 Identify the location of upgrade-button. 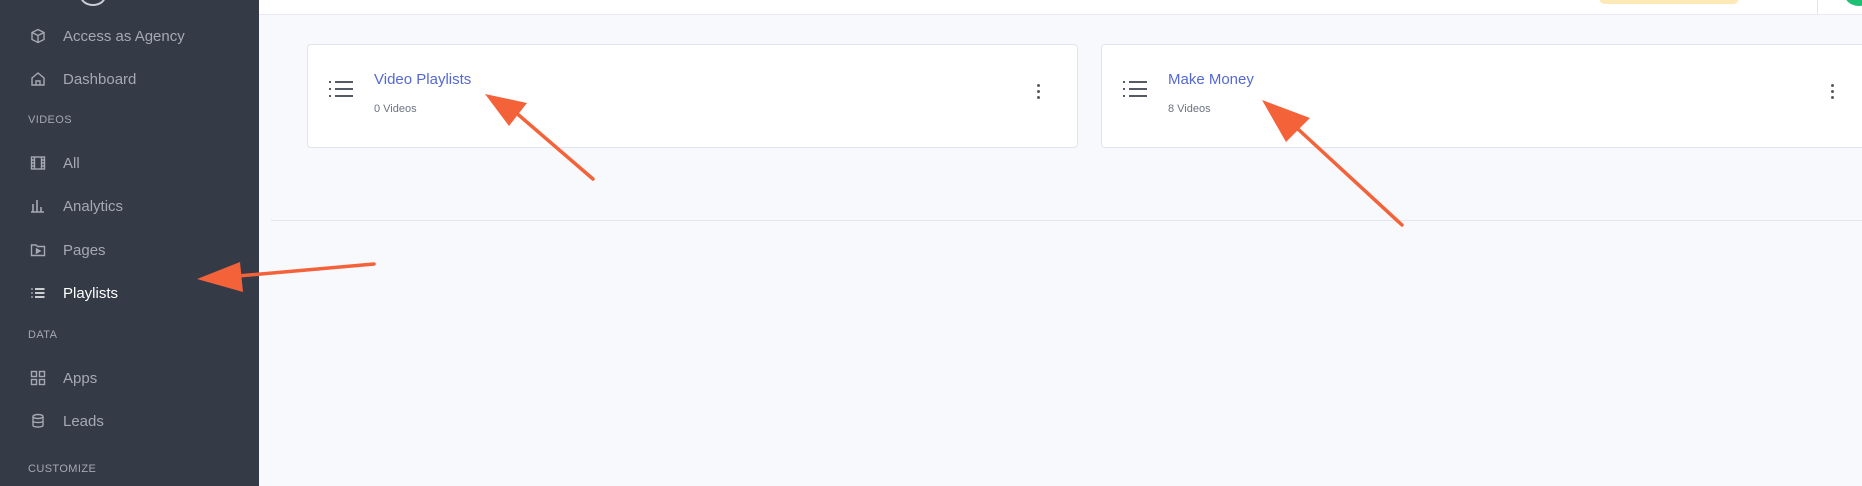
(1669, 2).